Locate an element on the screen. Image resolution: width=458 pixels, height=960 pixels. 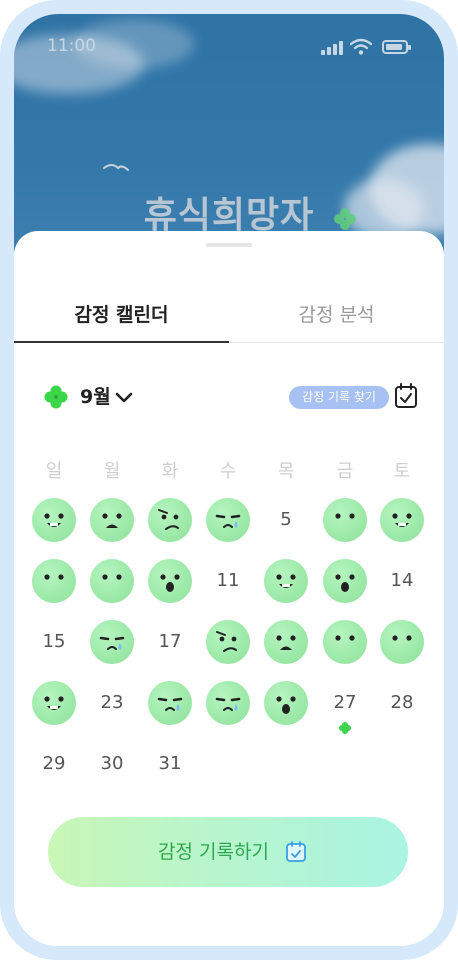
battery-icon is located at coordinates (396, 47).